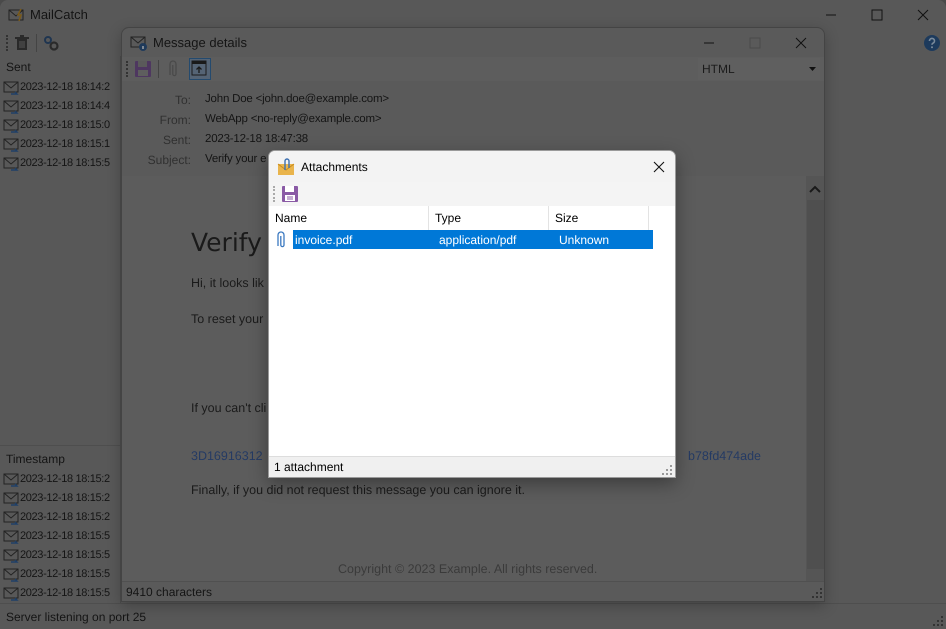 This screenshot has height=629, width=946. Describe the element at coordinates (358, 490) in the screenshot. I see `email-paragraph: Finally, if you did not request this message you can ignore it.` at that location.